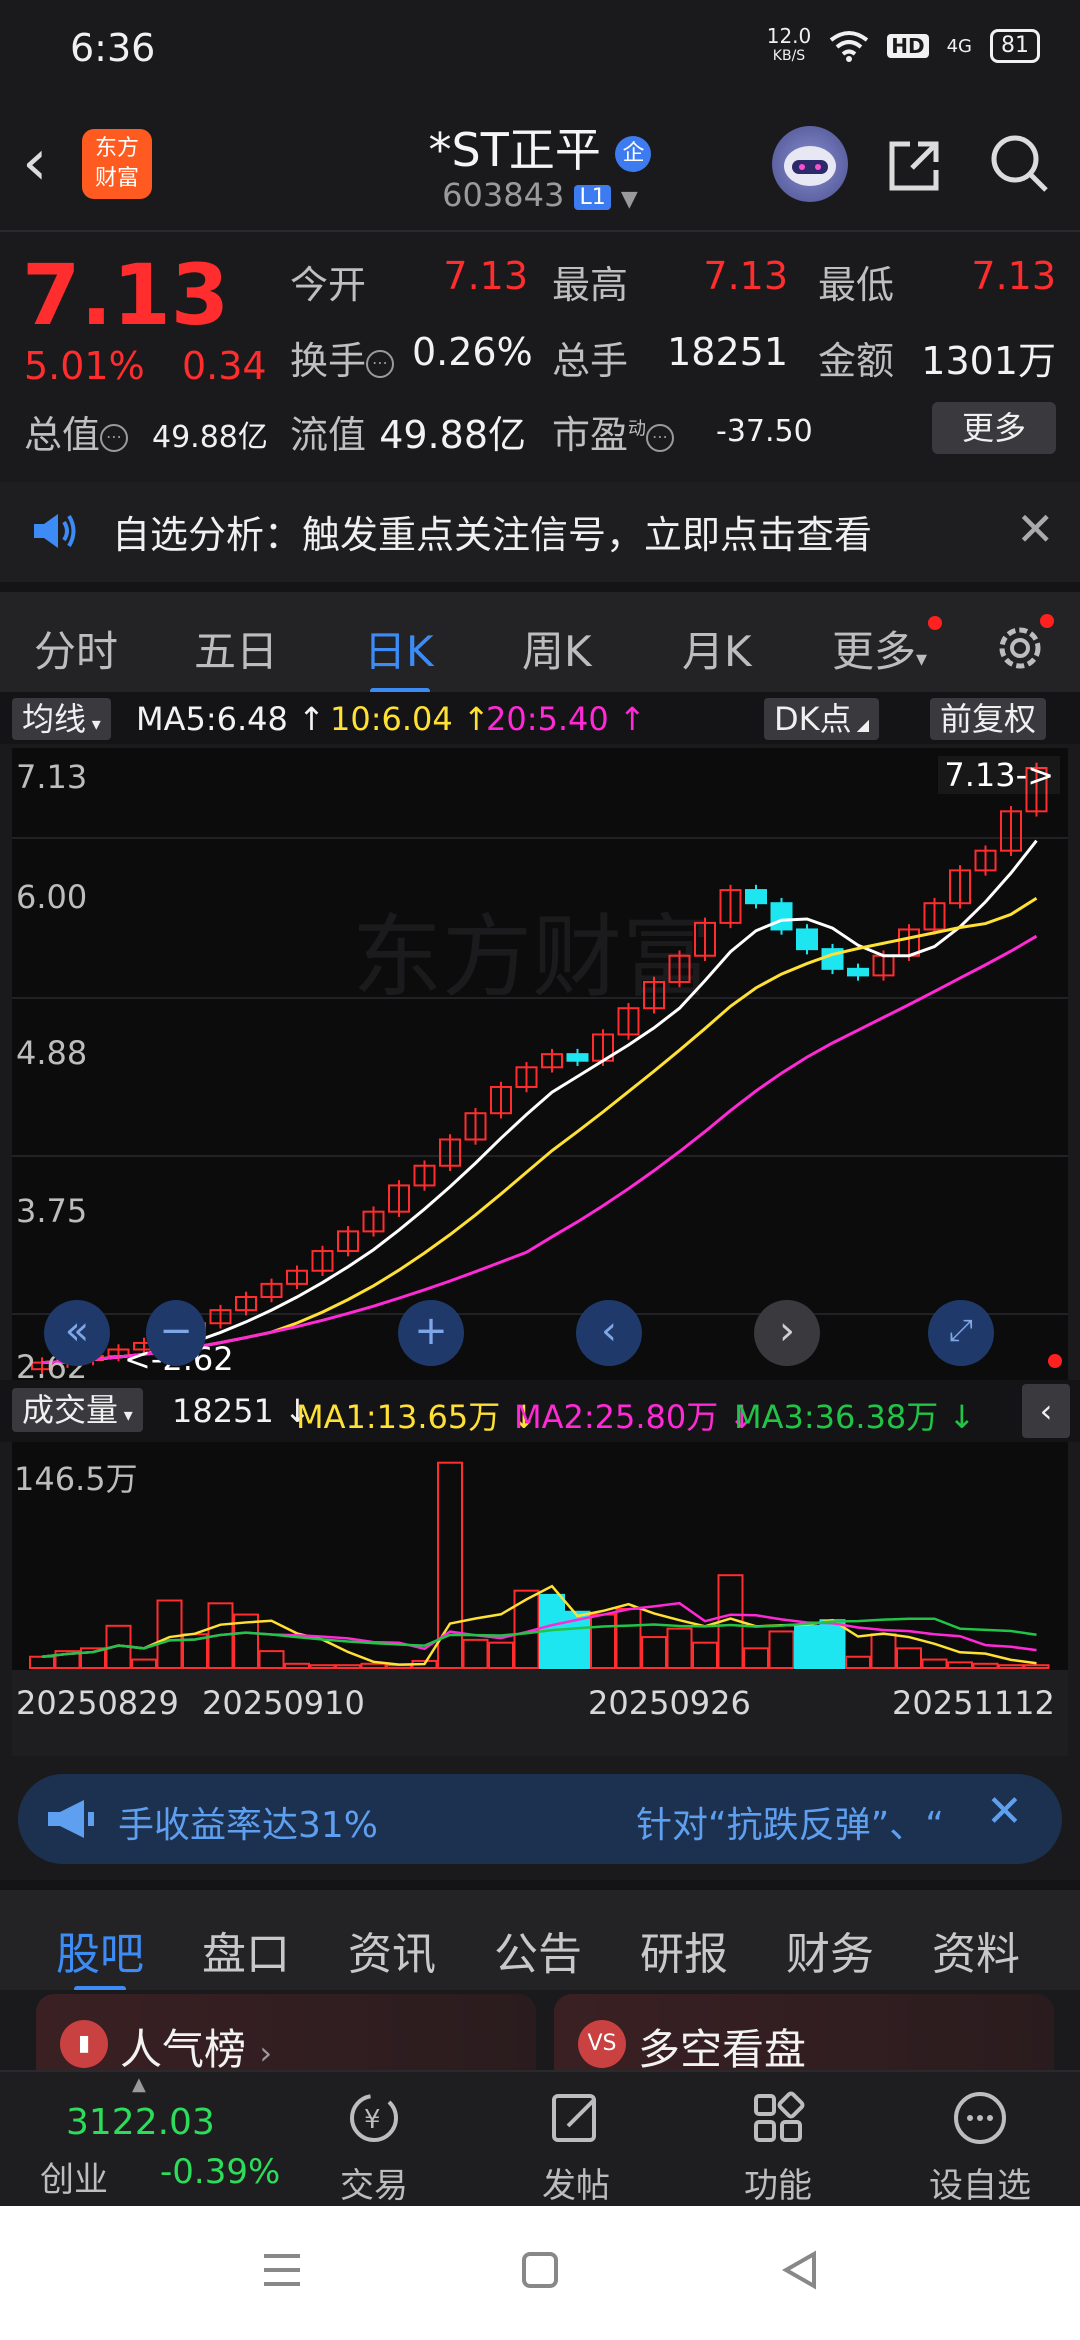  I want to click on ranking-icon: ▮, so click(84, 2044).